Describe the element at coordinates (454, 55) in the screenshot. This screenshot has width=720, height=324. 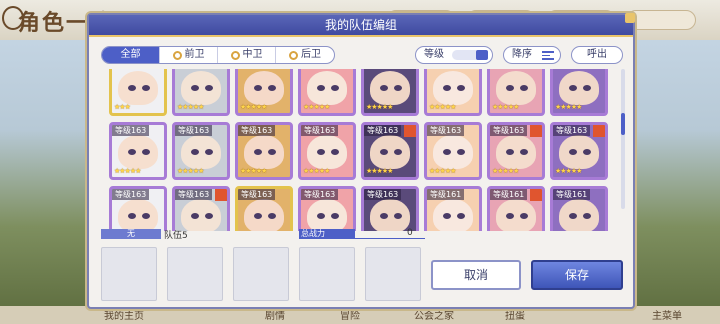
I see `level-sort-toggle: 等级` at that location.